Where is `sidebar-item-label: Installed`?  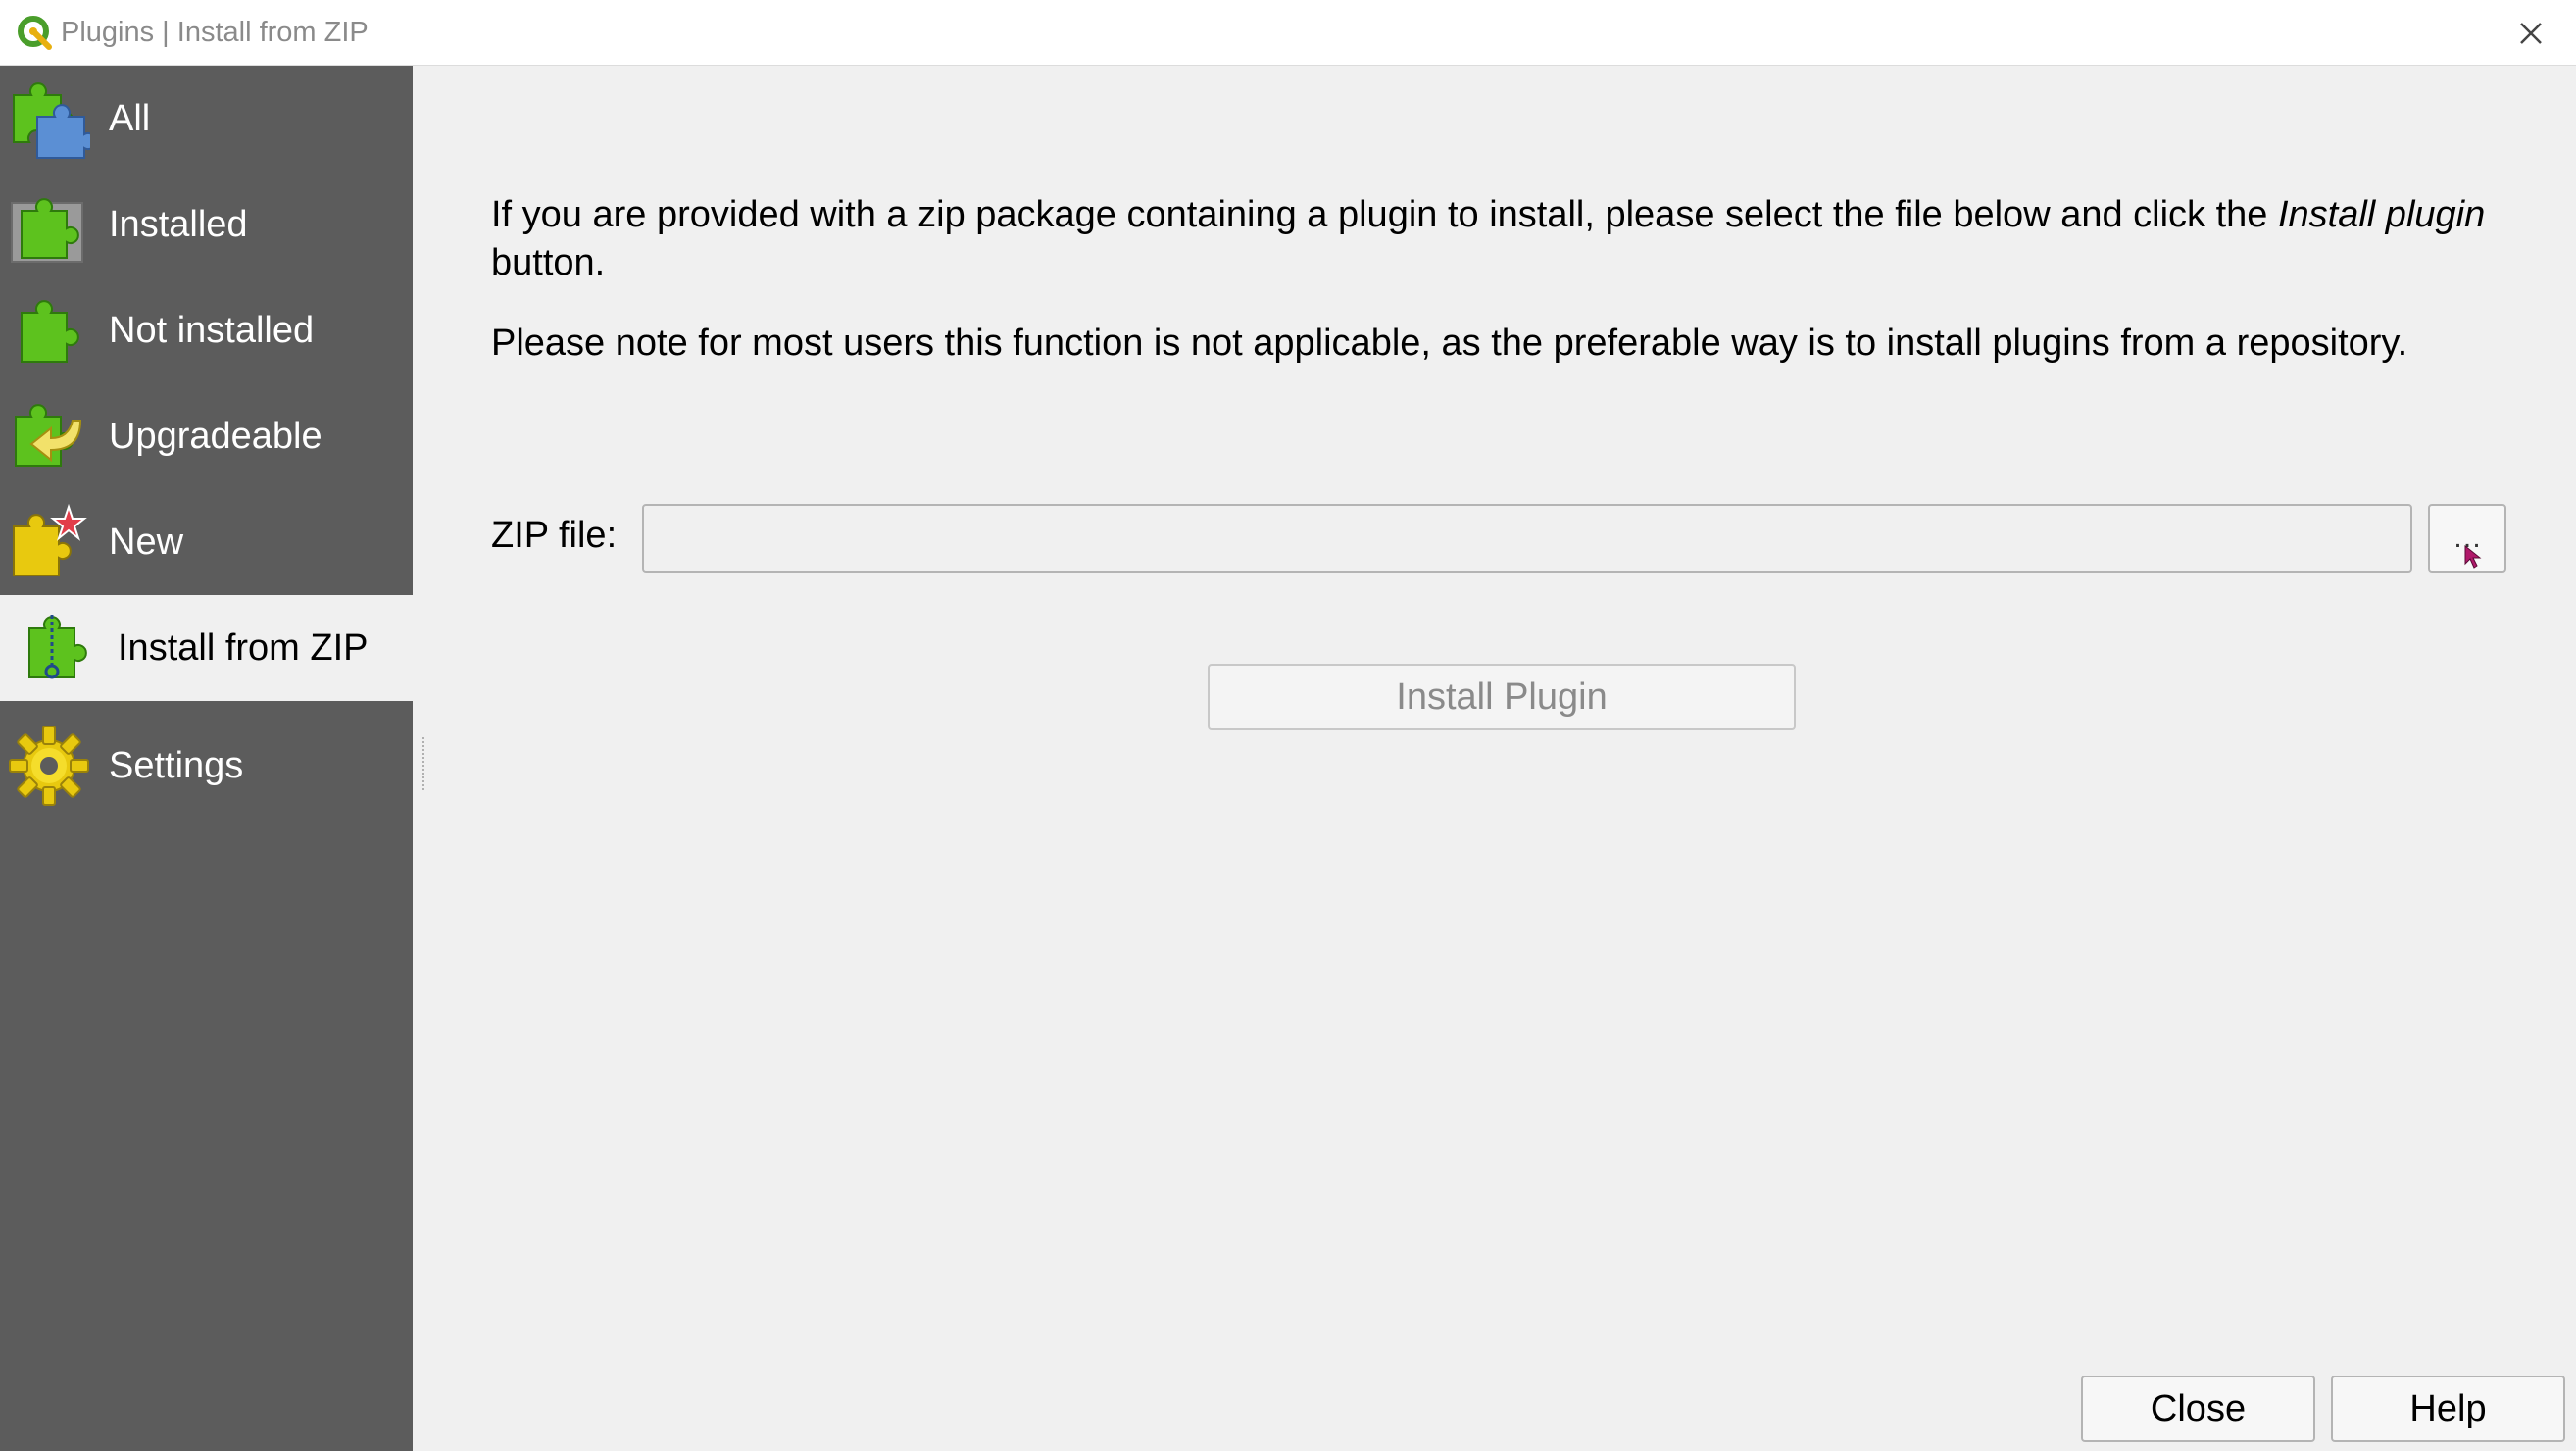 sidebar-item-label: Installed is located at coordinates (178, 224).